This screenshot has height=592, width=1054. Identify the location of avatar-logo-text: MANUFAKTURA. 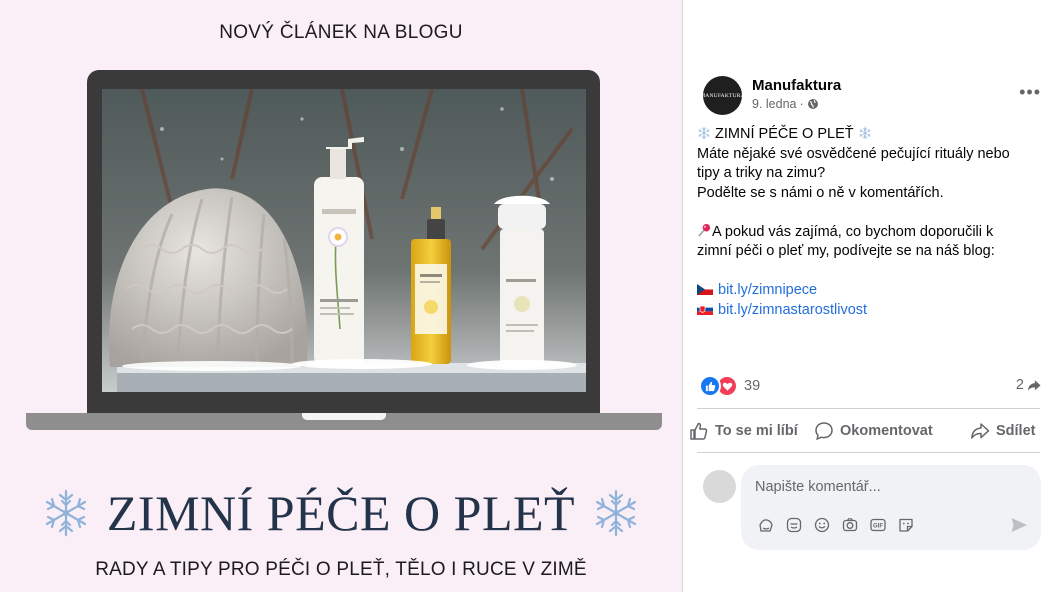
(722, 95).